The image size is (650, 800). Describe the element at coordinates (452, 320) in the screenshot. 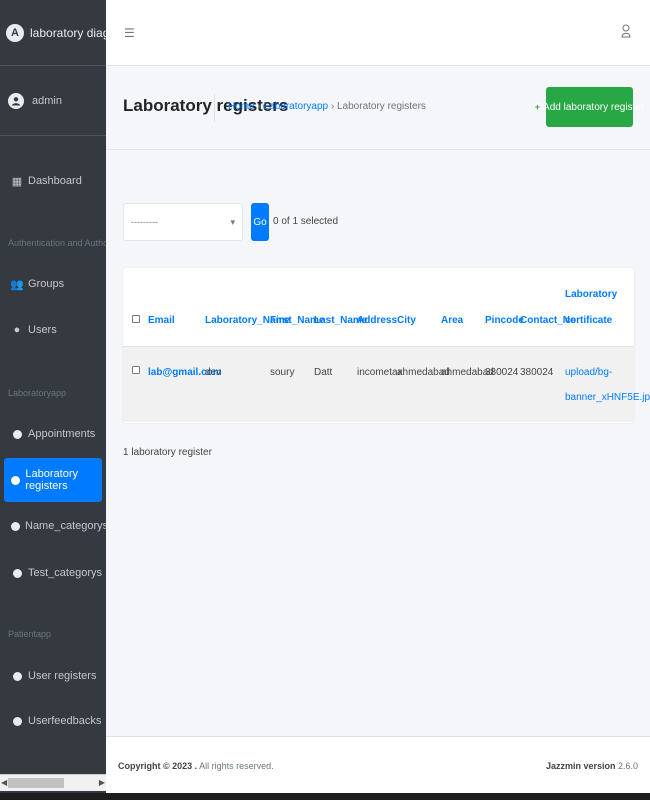

I see `column-header-area: Area` at that location.